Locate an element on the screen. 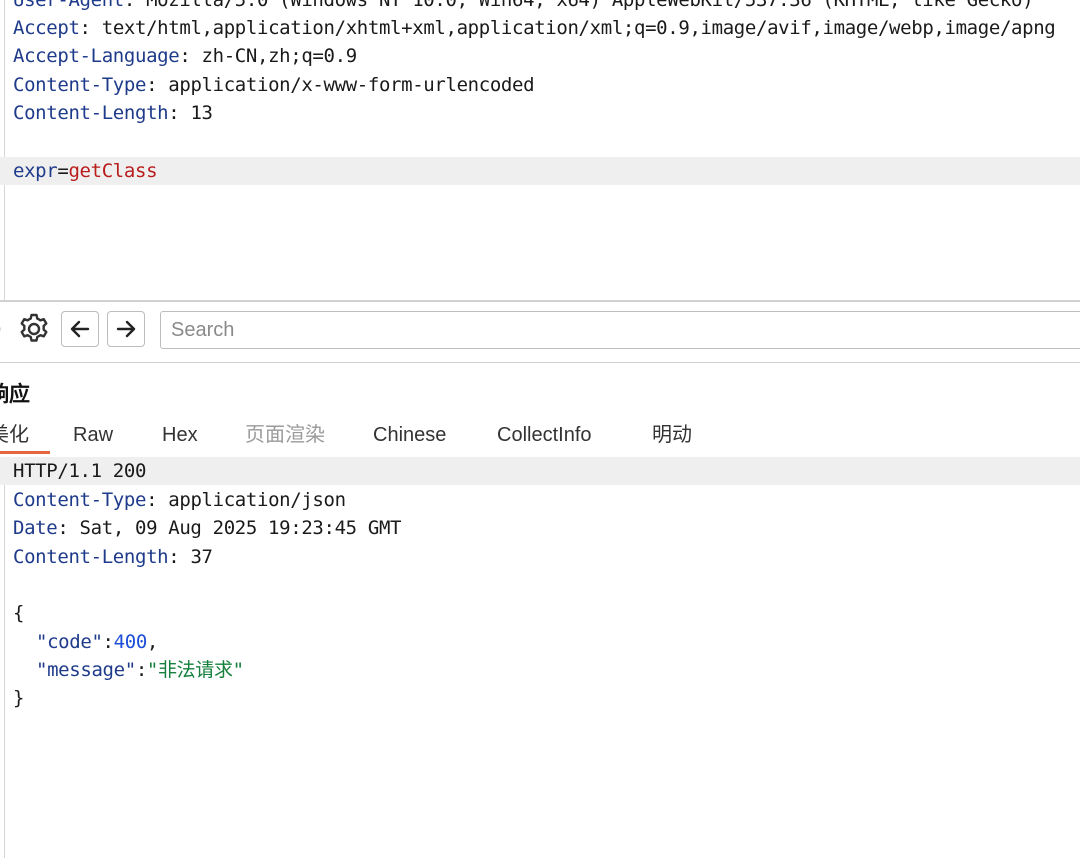 This screenshot has height=858, width=1080. arrow-right-icon is located at coordinates (126, 329).